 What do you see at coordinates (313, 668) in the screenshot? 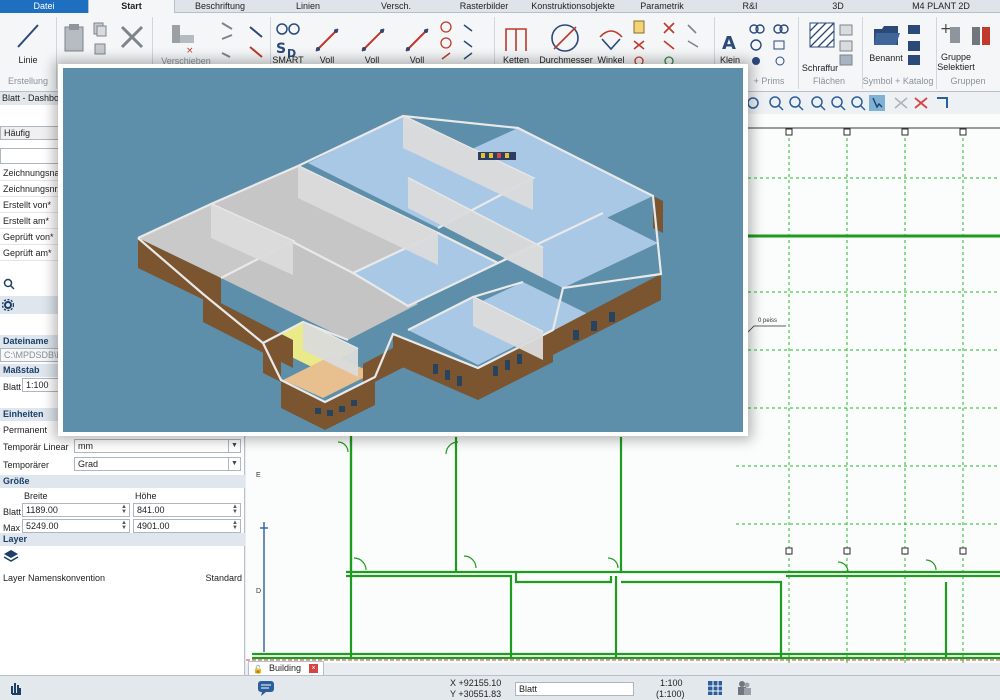
I see `close-icon: ×` at bounding box center [313, 668].